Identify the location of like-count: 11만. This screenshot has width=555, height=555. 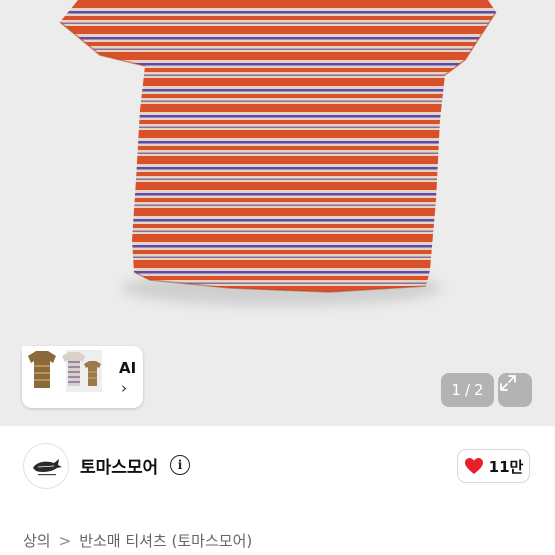
(506, 466).